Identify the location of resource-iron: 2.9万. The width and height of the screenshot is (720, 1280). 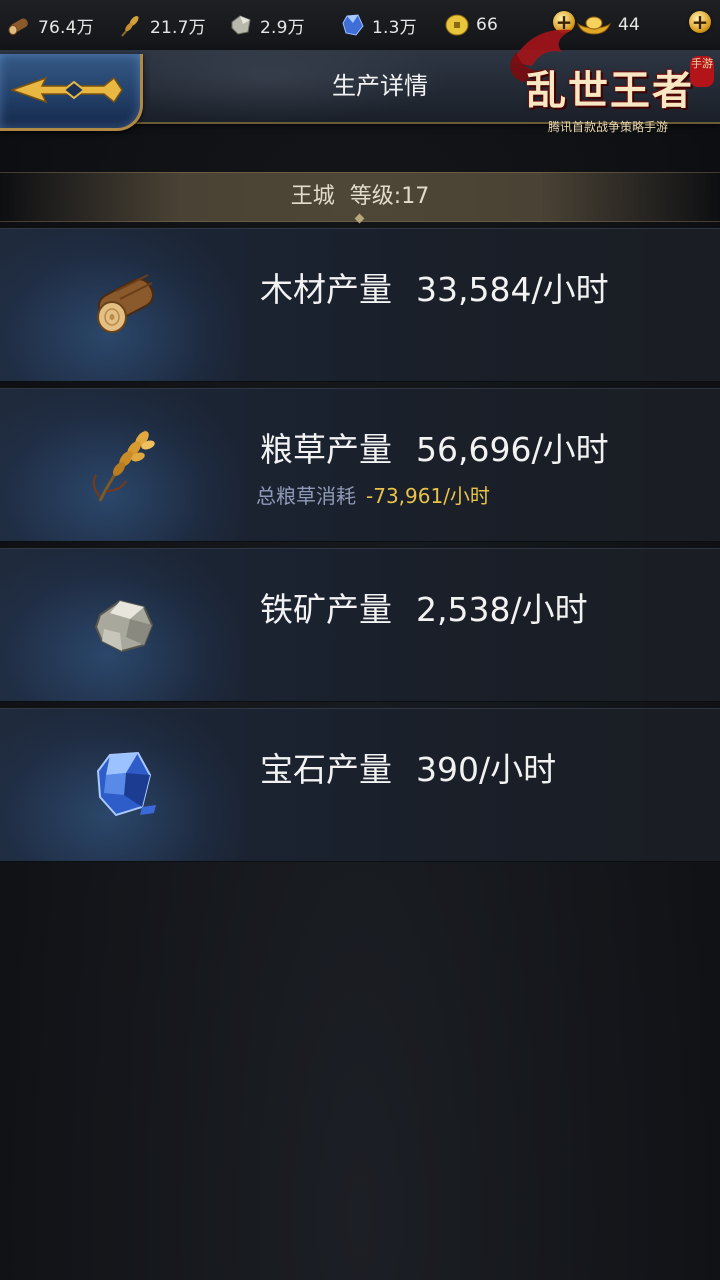
(266, 25).